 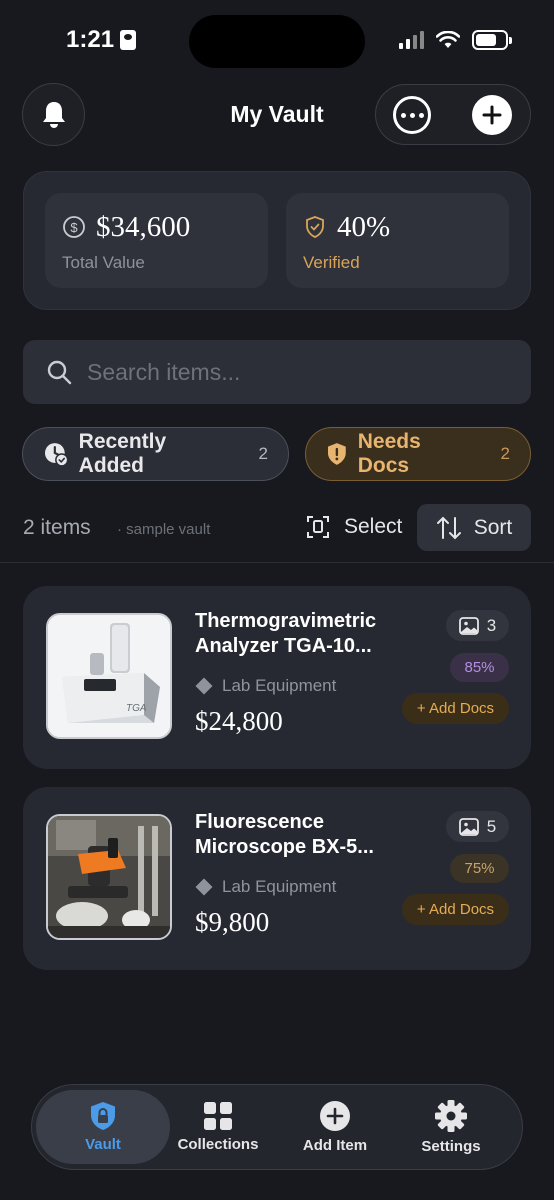 I want to click on add-button, so click(x=492, y=115).